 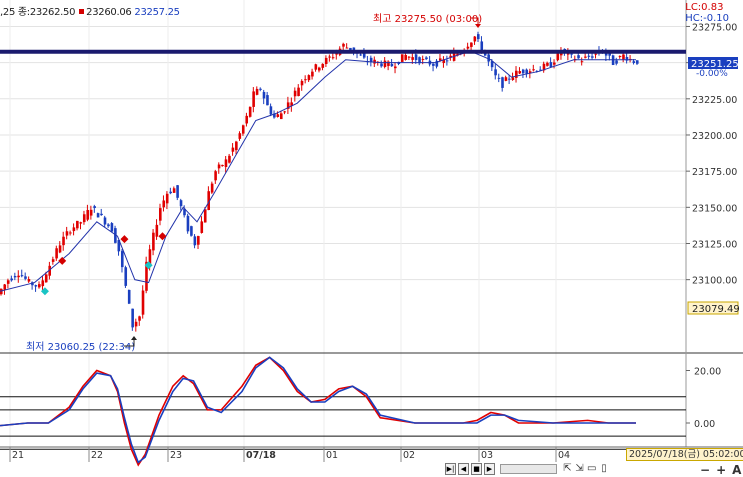 What do you see at coordinates (707, 18) in the screenshot?
I see `hc-value: HC:-0.10` at bounding box center [707, 18].